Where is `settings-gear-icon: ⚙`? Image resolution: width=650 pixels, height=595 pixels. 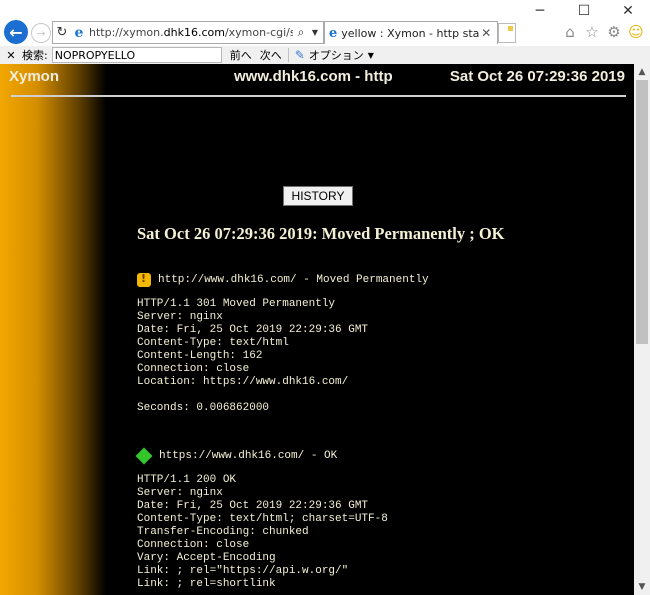 settings-gear-icon: ⚙ is located at coordinates (614, 32).